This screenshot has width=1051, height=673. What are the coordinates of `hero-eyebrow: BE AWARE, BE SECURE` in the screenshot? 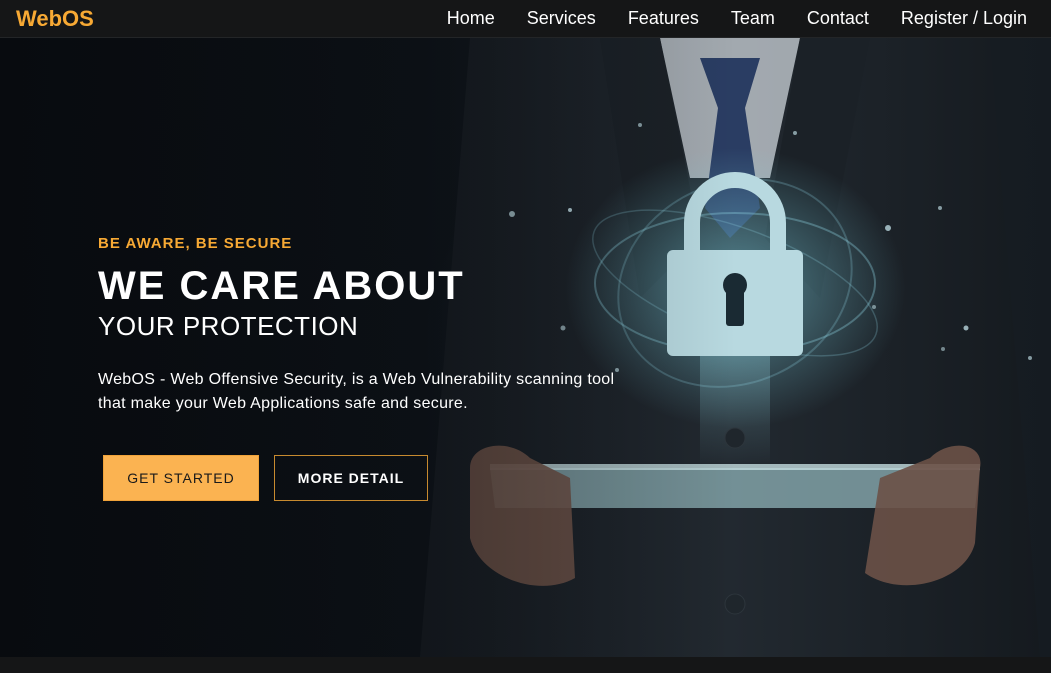 It's located at (195, 243).